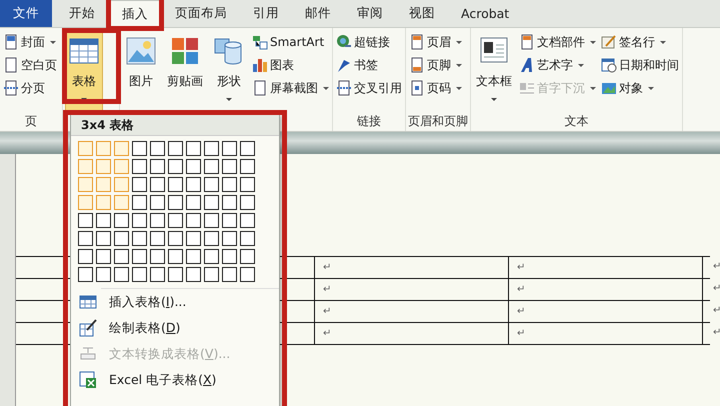  Describe the element at coordinates (201, 13) in the screenshot. I see `ribbon-tab: 页面布局` at that location.